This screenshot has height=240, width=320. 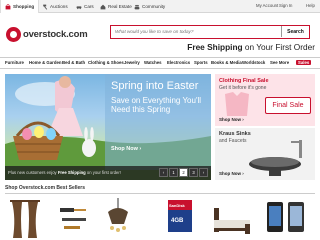 What do you see at coordinates (73, 62) in the screenshot?
I see `nav-bed-bath: Bed & Bath` at bounding box center [73, 62].